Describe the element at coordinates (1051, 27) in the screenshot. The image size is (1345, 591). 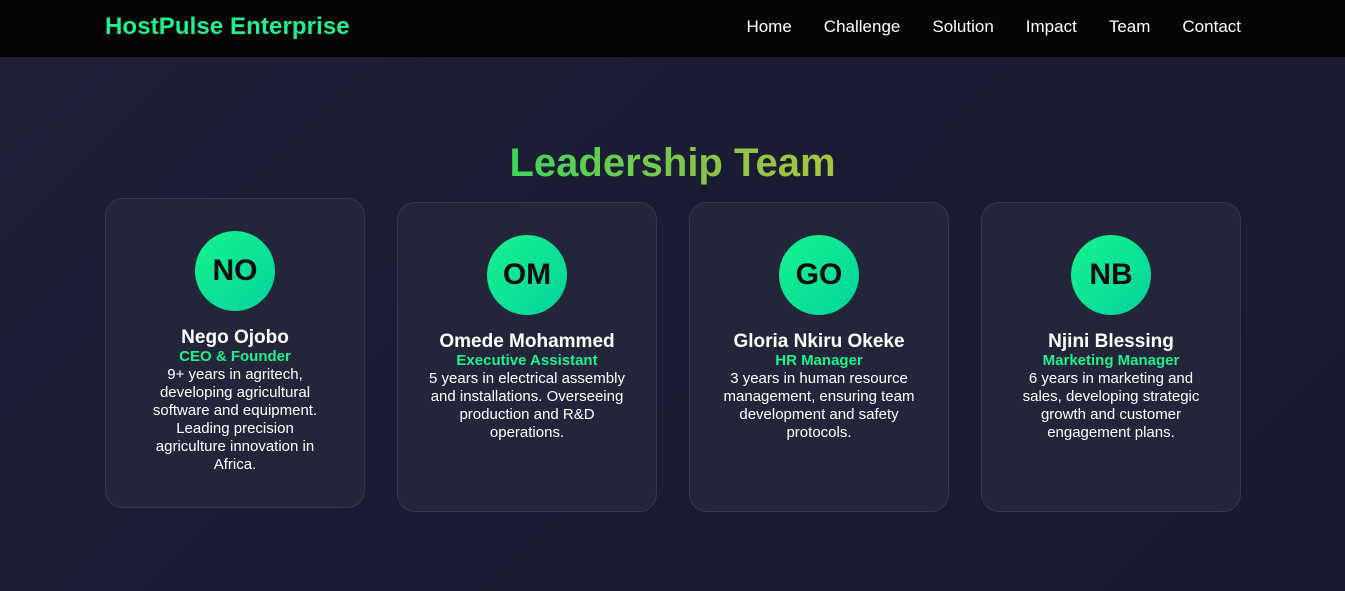
I see `nav-link-impact: Impact` at that location.